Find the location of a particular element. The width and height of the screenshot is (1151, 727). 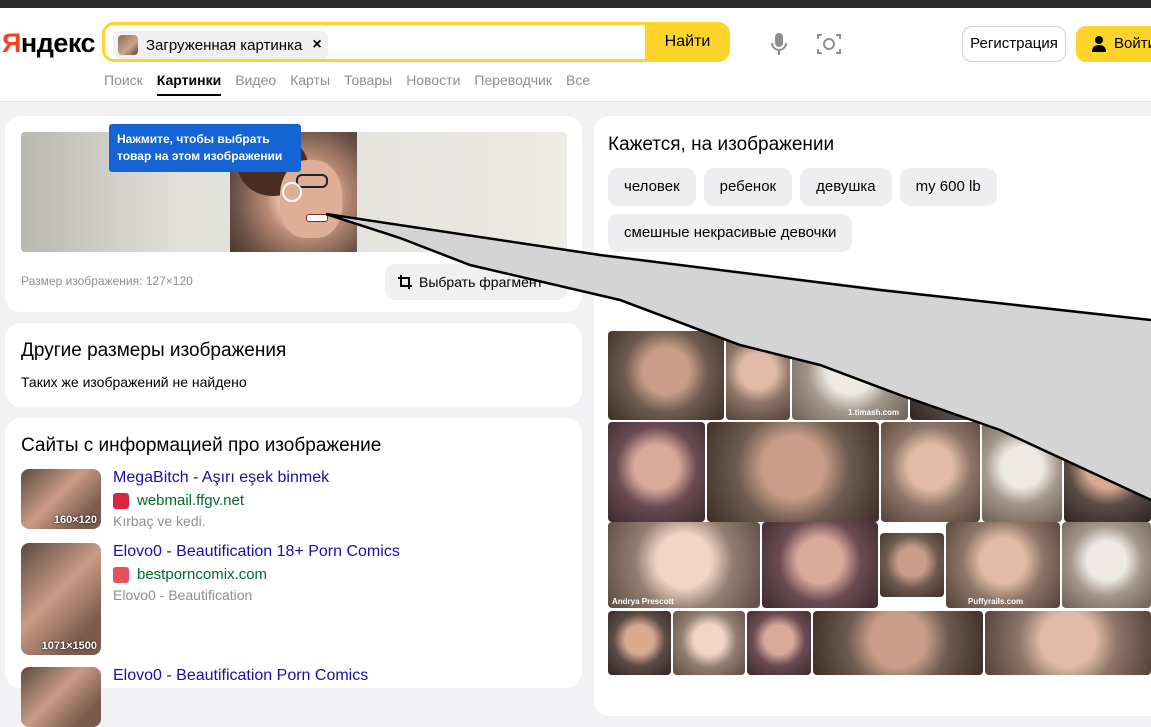

yandex-logo: Яндекс is located at coordinates (49, 43).